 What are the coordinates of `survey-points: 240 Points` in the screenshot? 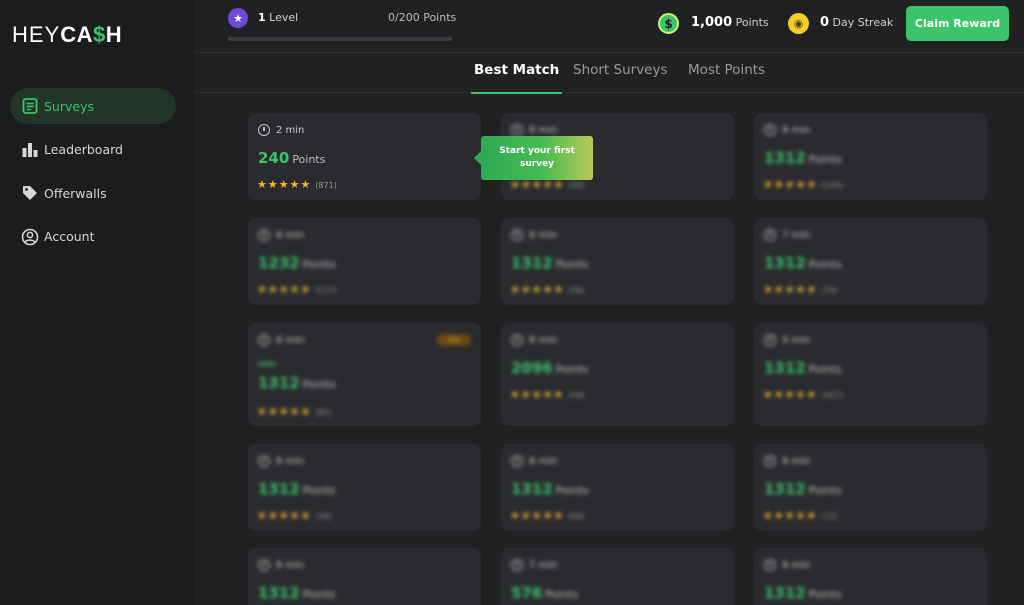 It's located at (292, 158).